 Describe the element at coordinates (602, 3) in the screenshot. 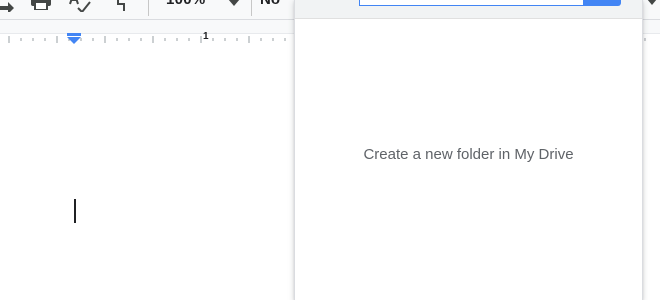

I see `create-folder-button` at that location.